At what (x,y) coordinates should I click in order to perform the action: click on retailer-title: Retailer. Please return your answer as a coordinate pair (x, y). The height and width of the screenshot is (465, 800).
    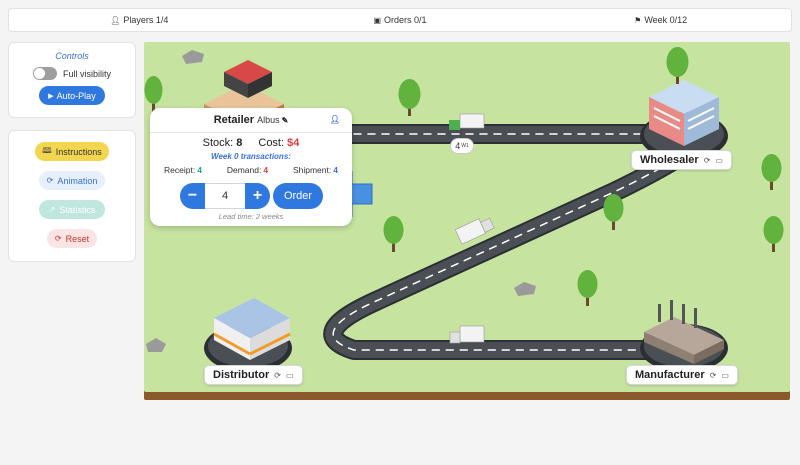
    Looking at the image, I should click on (234, 120).